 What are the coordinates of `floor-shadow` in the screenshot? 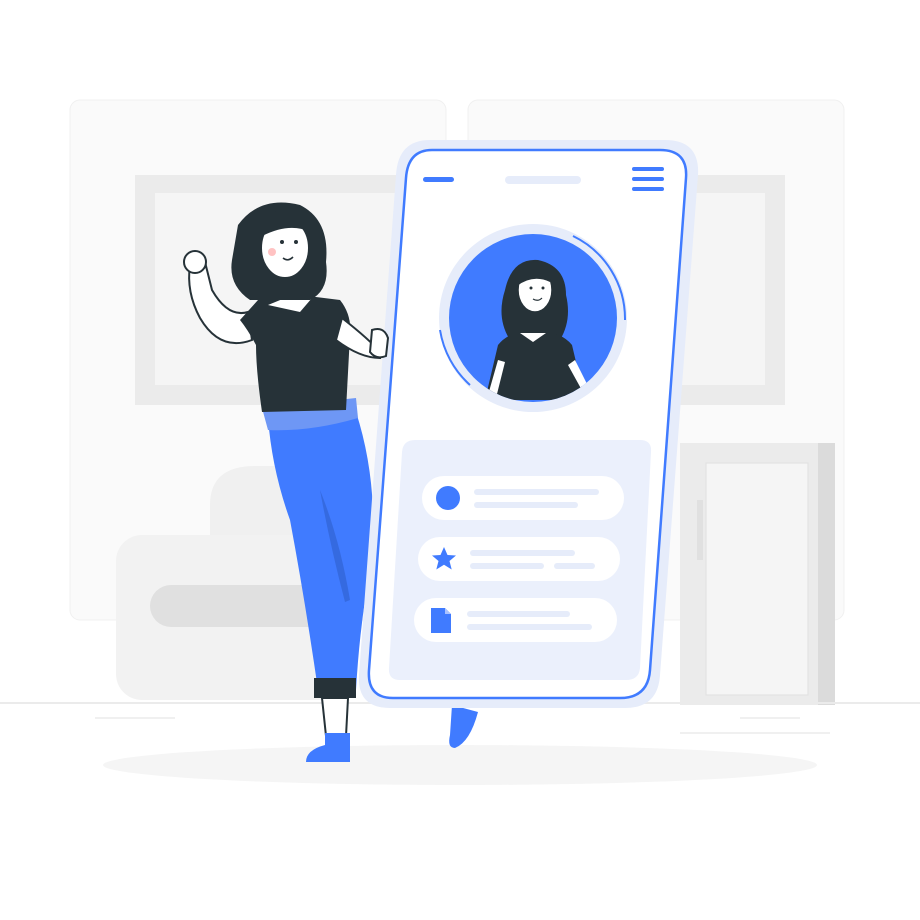 It's located at (460, 765).